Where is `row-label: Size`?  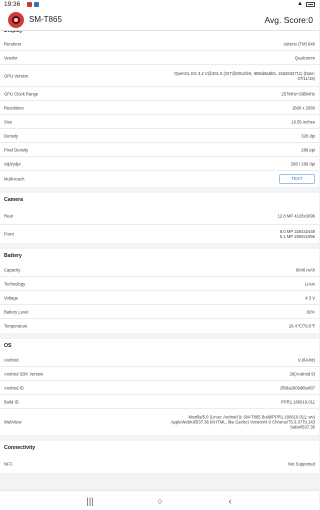
row-label: Size is located at coordinates (8, 121).